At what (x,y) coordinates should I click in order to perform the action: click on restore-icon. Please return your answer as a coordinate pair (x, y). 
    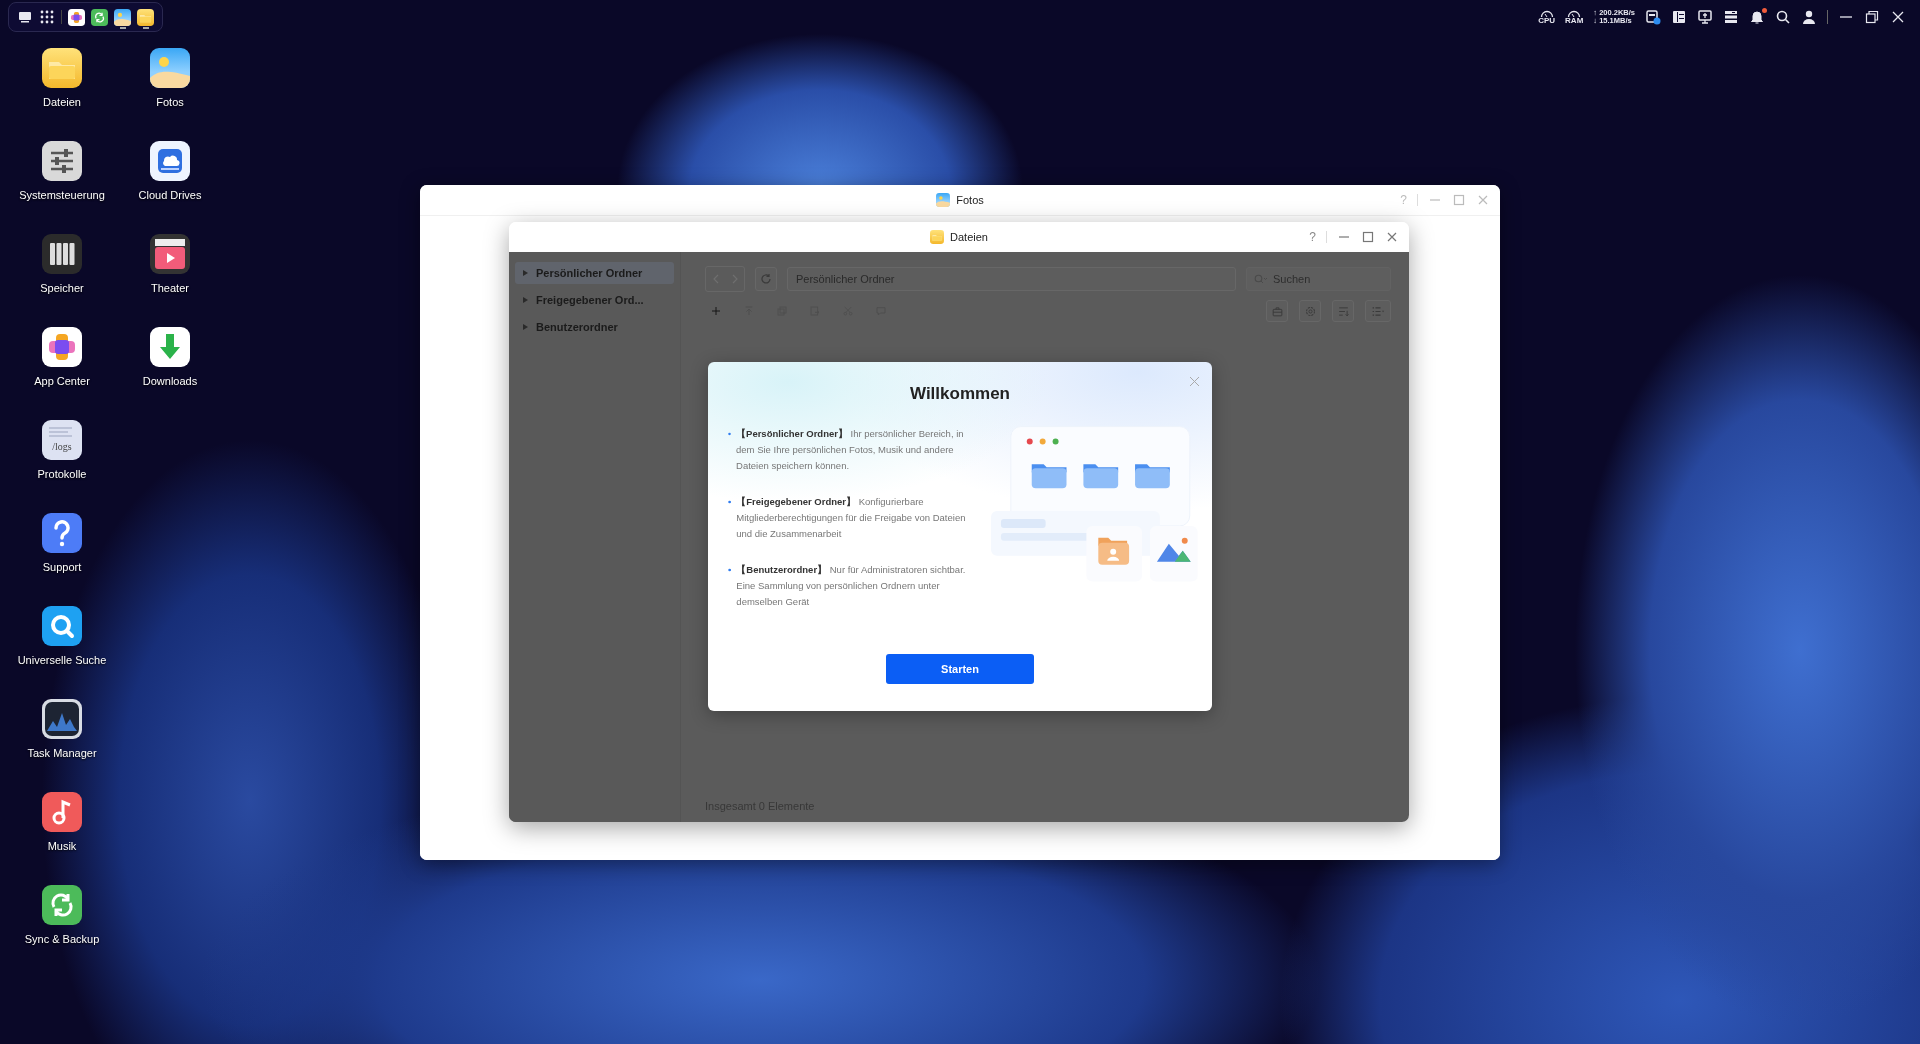
    Looking at the image, I should click on (1872, 17).